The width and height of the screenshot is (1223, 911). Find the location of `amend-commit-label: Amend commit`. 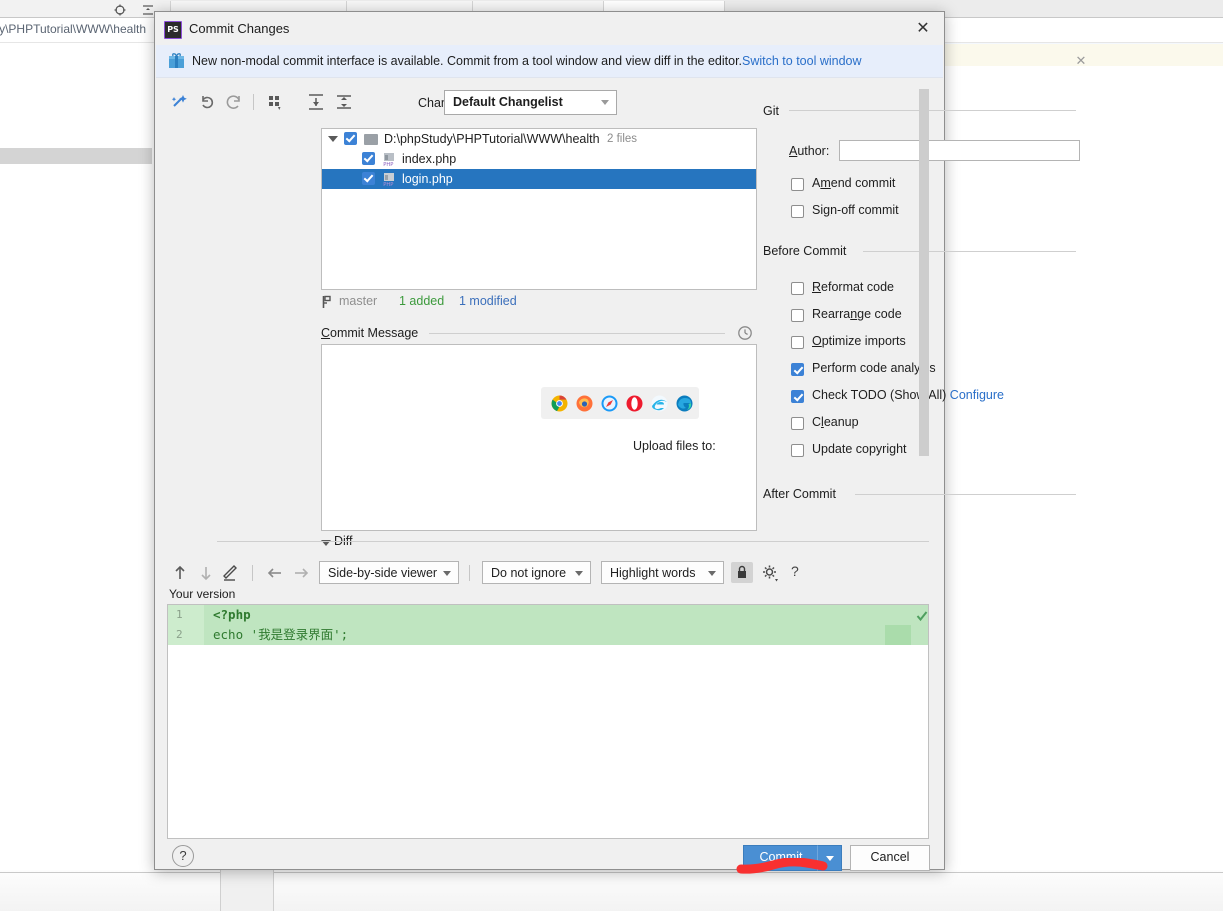

amend-commit-label: Amend commit is located at coordinates (854, 183).